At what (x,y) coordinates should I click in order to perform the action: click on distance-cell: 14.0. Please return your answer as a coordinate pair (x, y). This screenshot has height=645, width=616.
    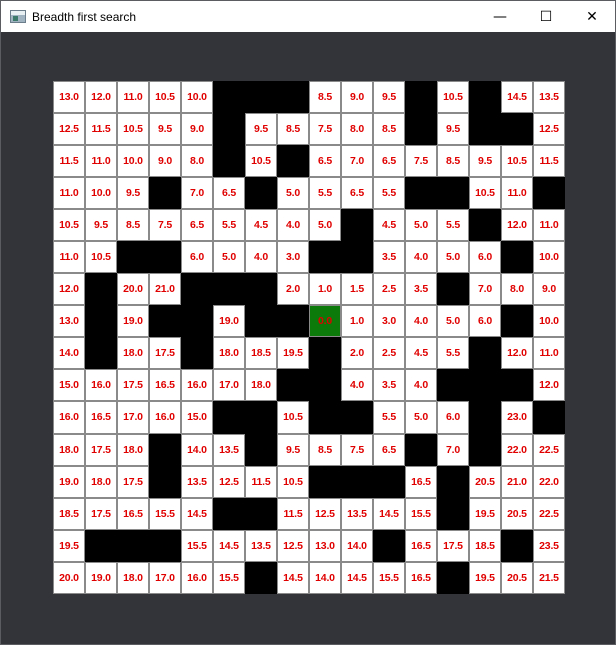
    Looking at the image, I should click on (69, 353).